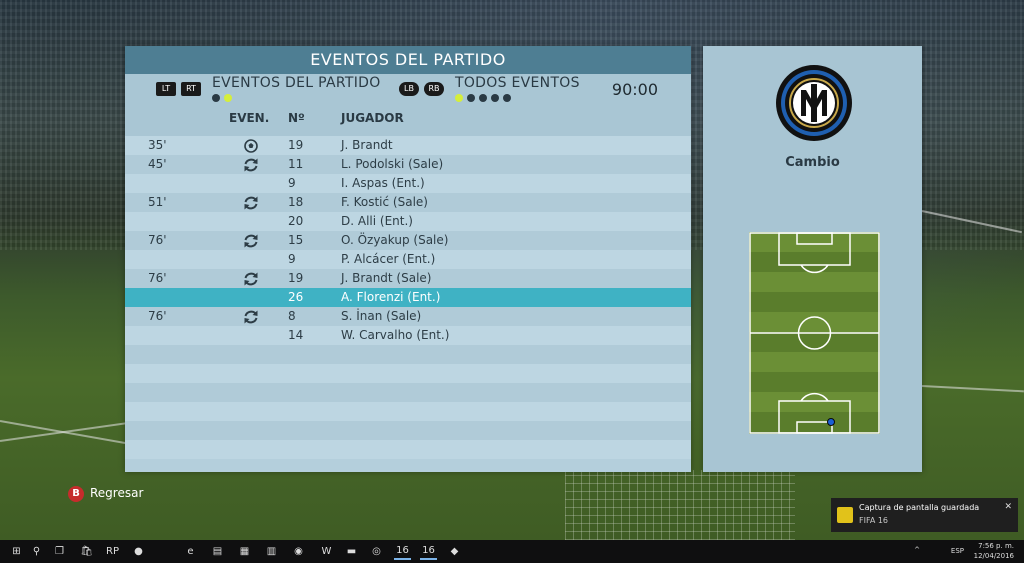 Image resolution: width=1024 pixels, height=563 pixels. Describe the element at coordinates (874, 520) in the screenshot. I see `notification-subtitle: FIFA 16` at that location.